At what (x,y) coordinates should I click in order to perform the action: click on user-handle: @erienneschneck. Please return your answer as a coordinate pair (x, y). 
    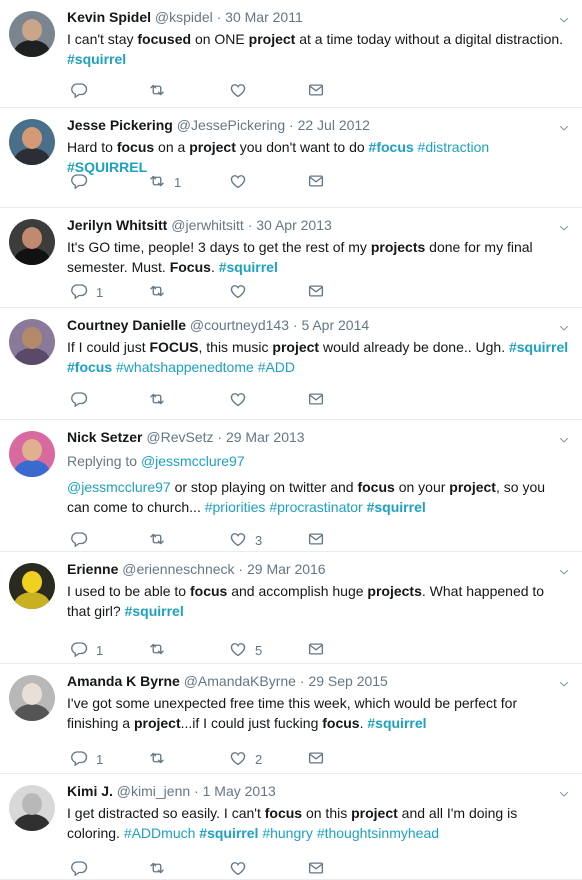
    Looking at the image, I should click on (178, 569).